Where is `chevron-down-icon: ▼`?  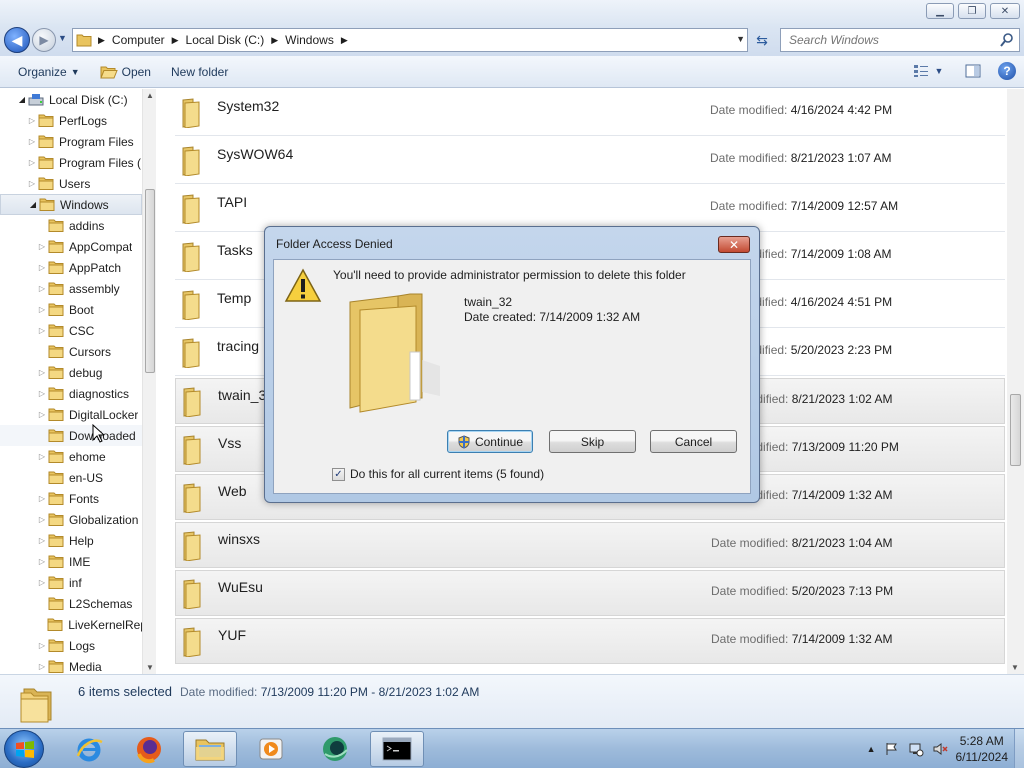
chevron-down-icon: ▼ is located at coordinates (939, 71).